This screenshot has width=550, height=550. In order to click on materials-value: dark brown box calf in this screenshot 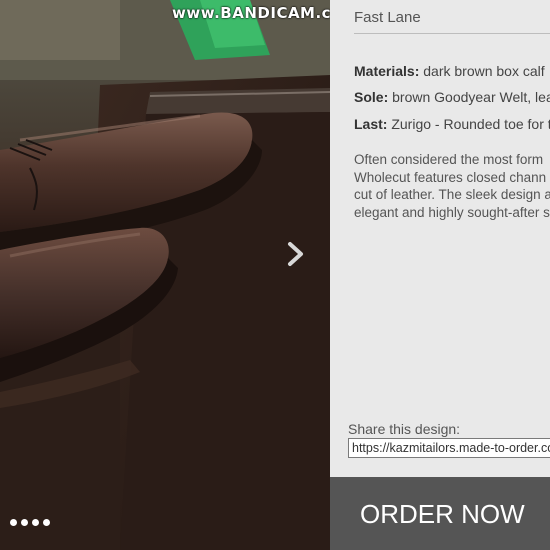, I will do `click(484, 71)`.